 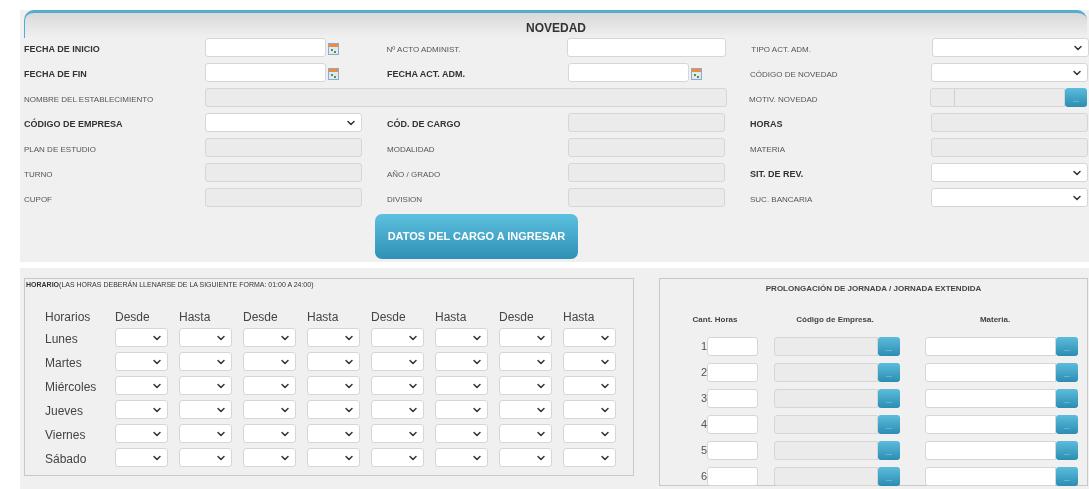 I want to click on column-header: Hasta, so click(x=323, y=316).